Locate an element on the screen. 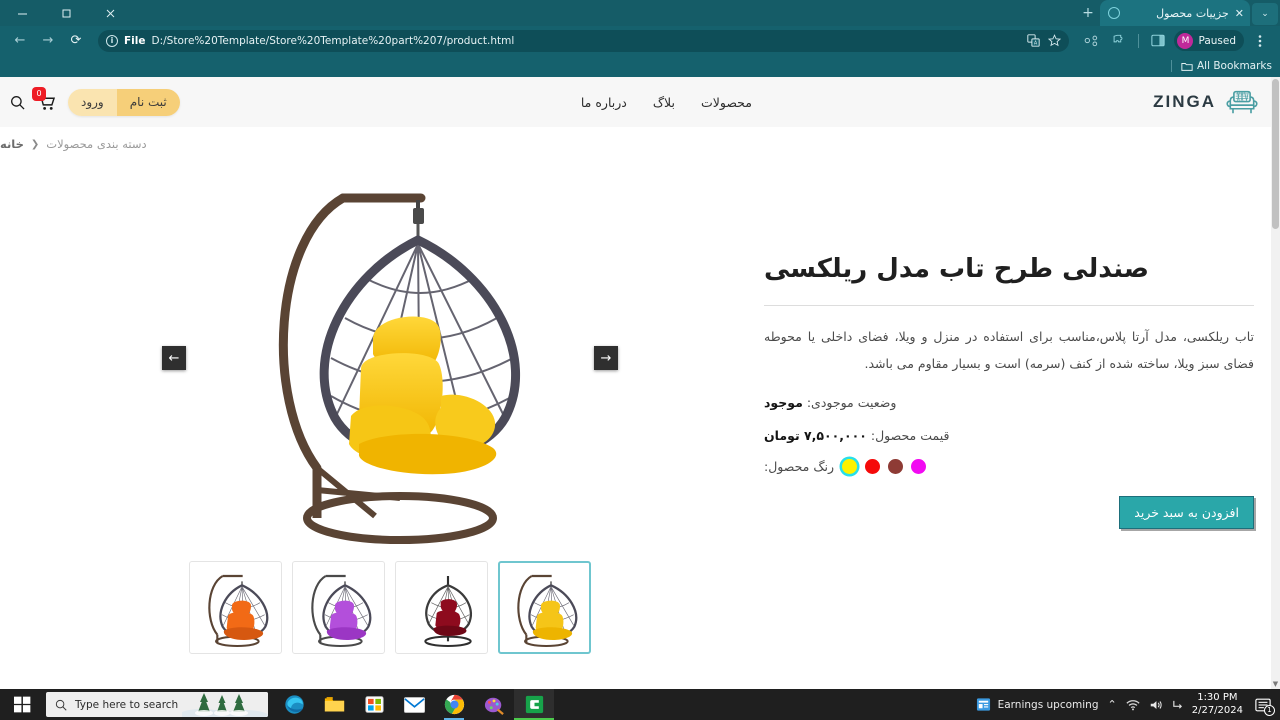 The image size is (1280, 720). thumb-darkred is located at coordinates (441, 607).